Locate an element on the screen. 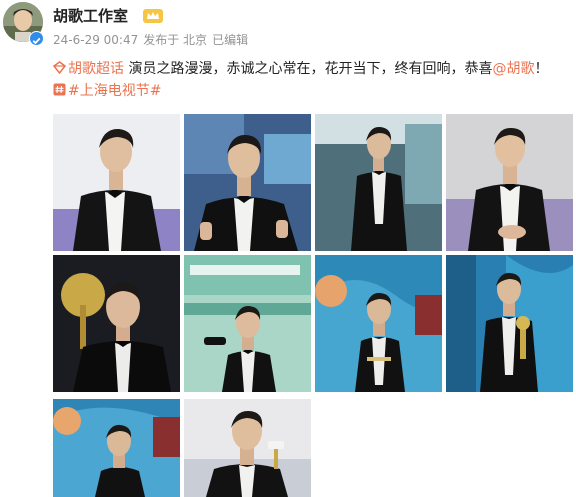 This screenshot has height=497, width=576. author-name: 胡歌工作室 is located at coordinates (90, 15).